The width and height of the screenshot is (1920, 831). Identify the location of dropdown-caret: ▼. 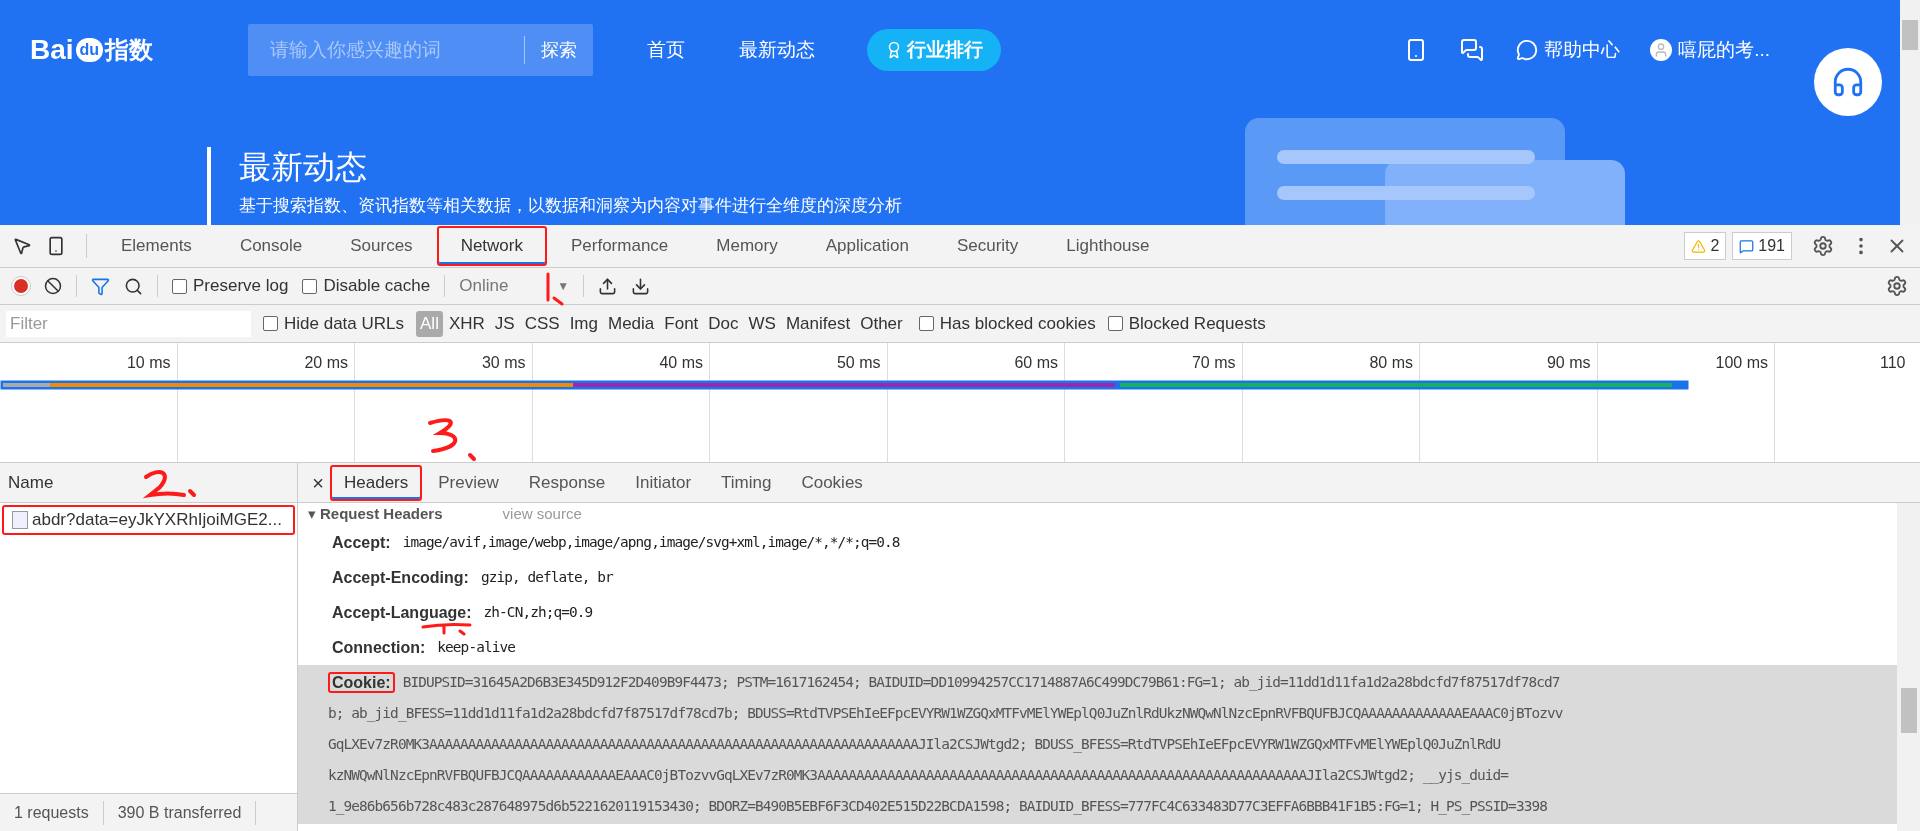
(563, 286).